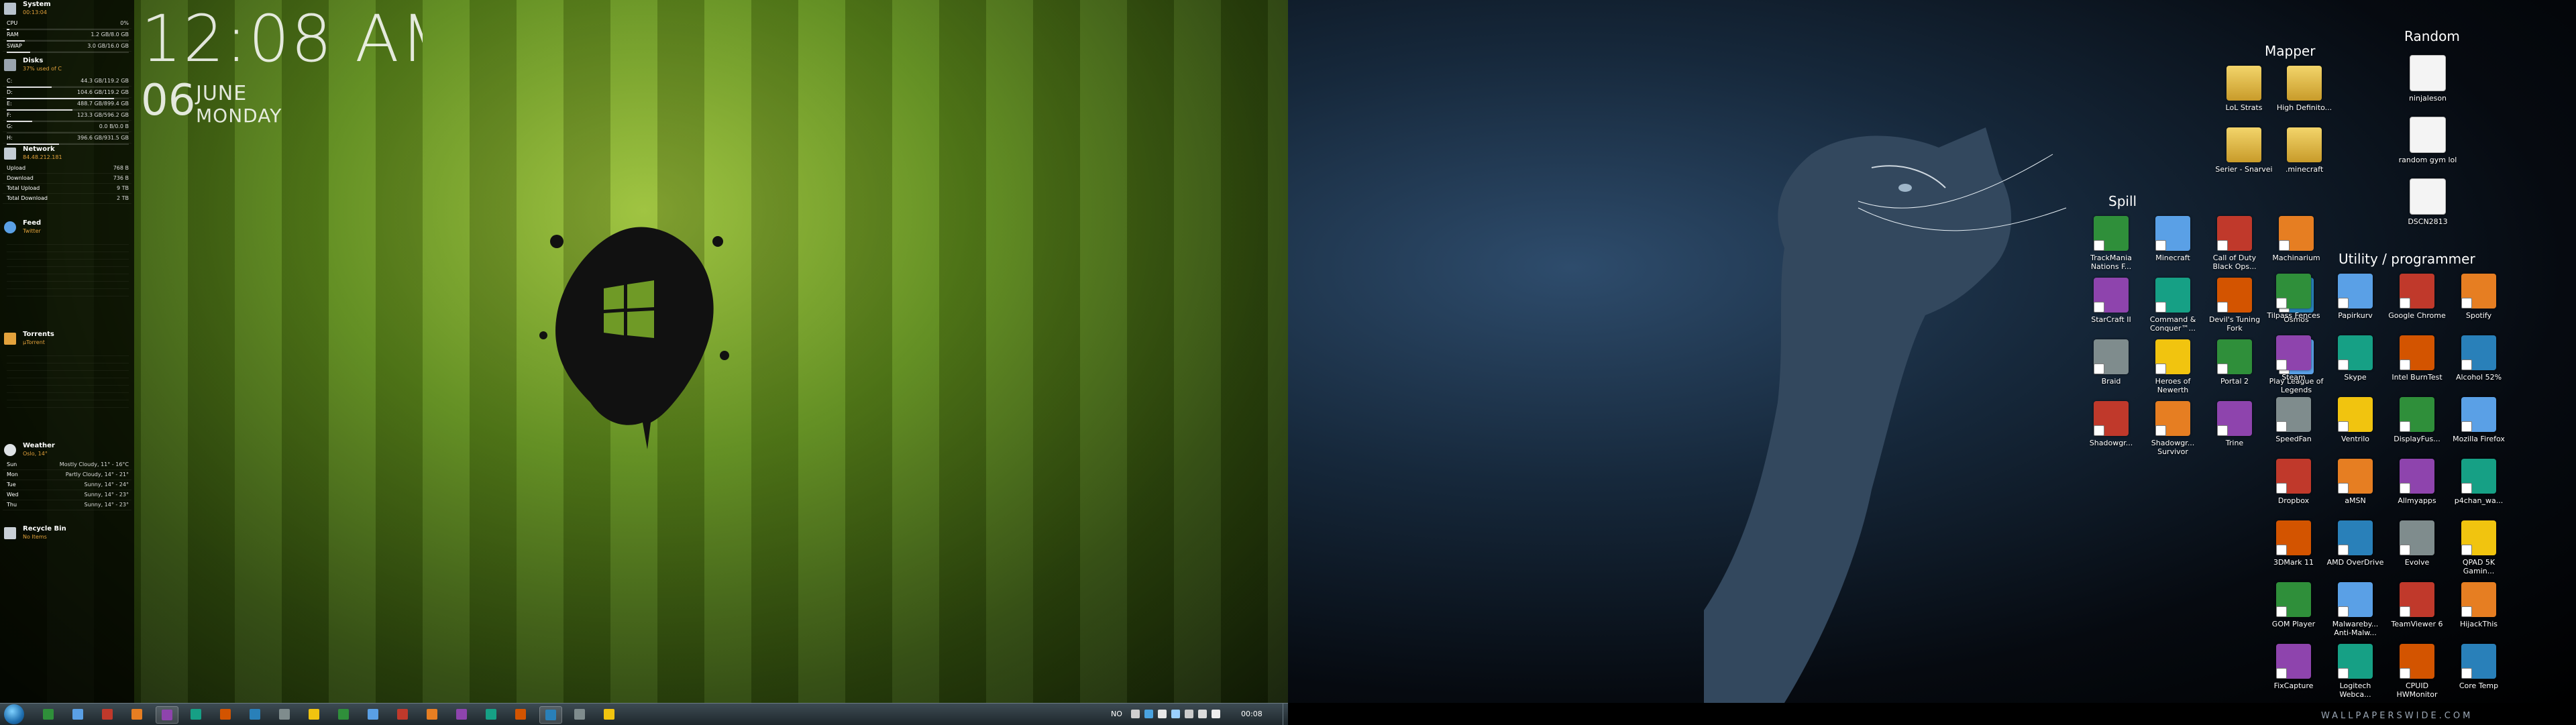  What do you see at coordinates (48, 714) in the screenshot?
I see `taskbar-app-windows-explorer` at bounding box center [48, 714].